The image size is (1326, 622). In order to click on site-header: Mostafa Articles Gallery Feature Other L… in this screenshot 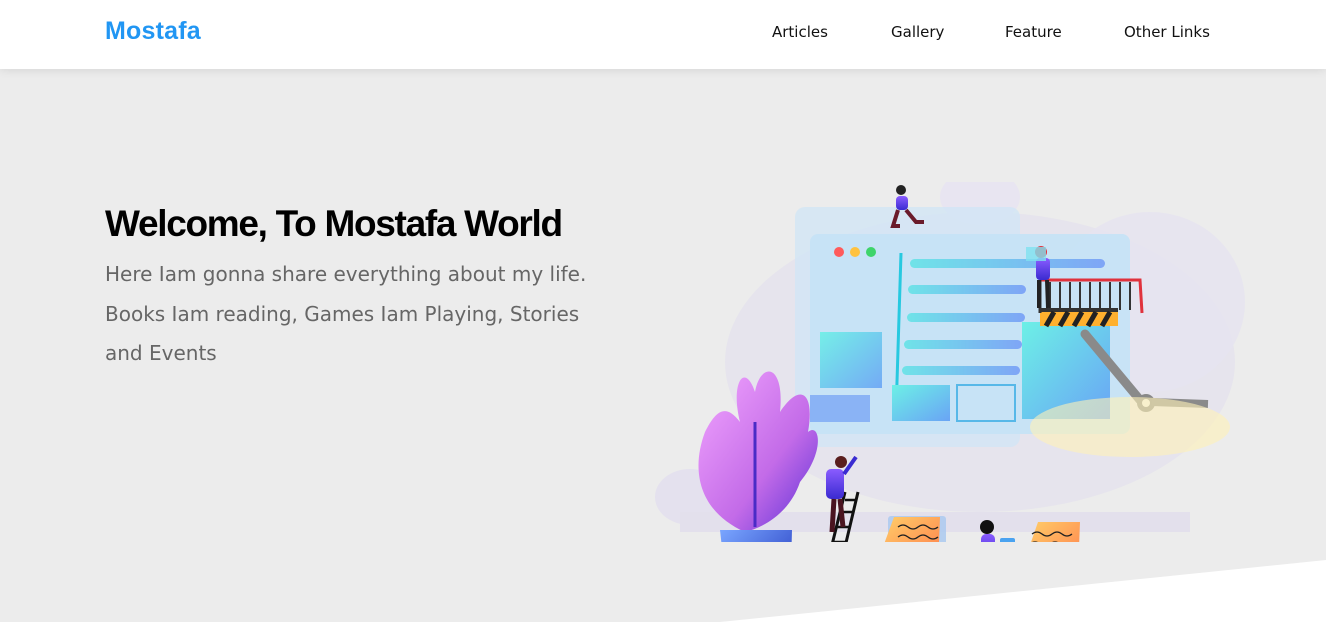, I will do `click(663, 34)`.